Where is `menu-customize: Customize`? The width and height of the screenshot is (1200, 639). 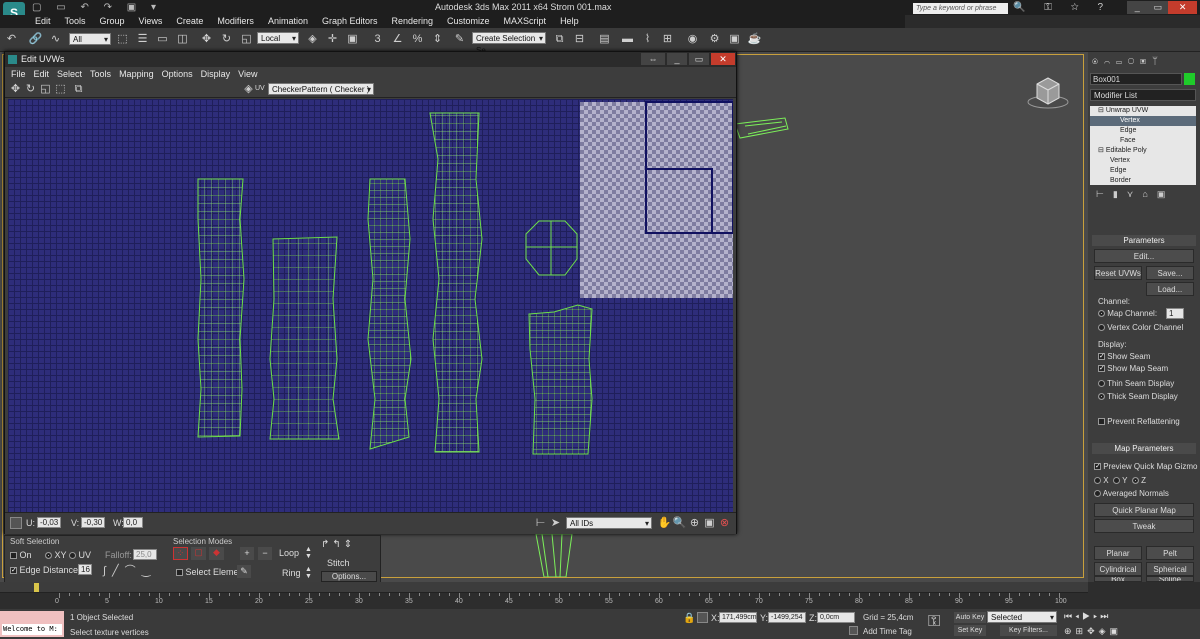 menu-customize: Customize is located at coordinates (468, 21).